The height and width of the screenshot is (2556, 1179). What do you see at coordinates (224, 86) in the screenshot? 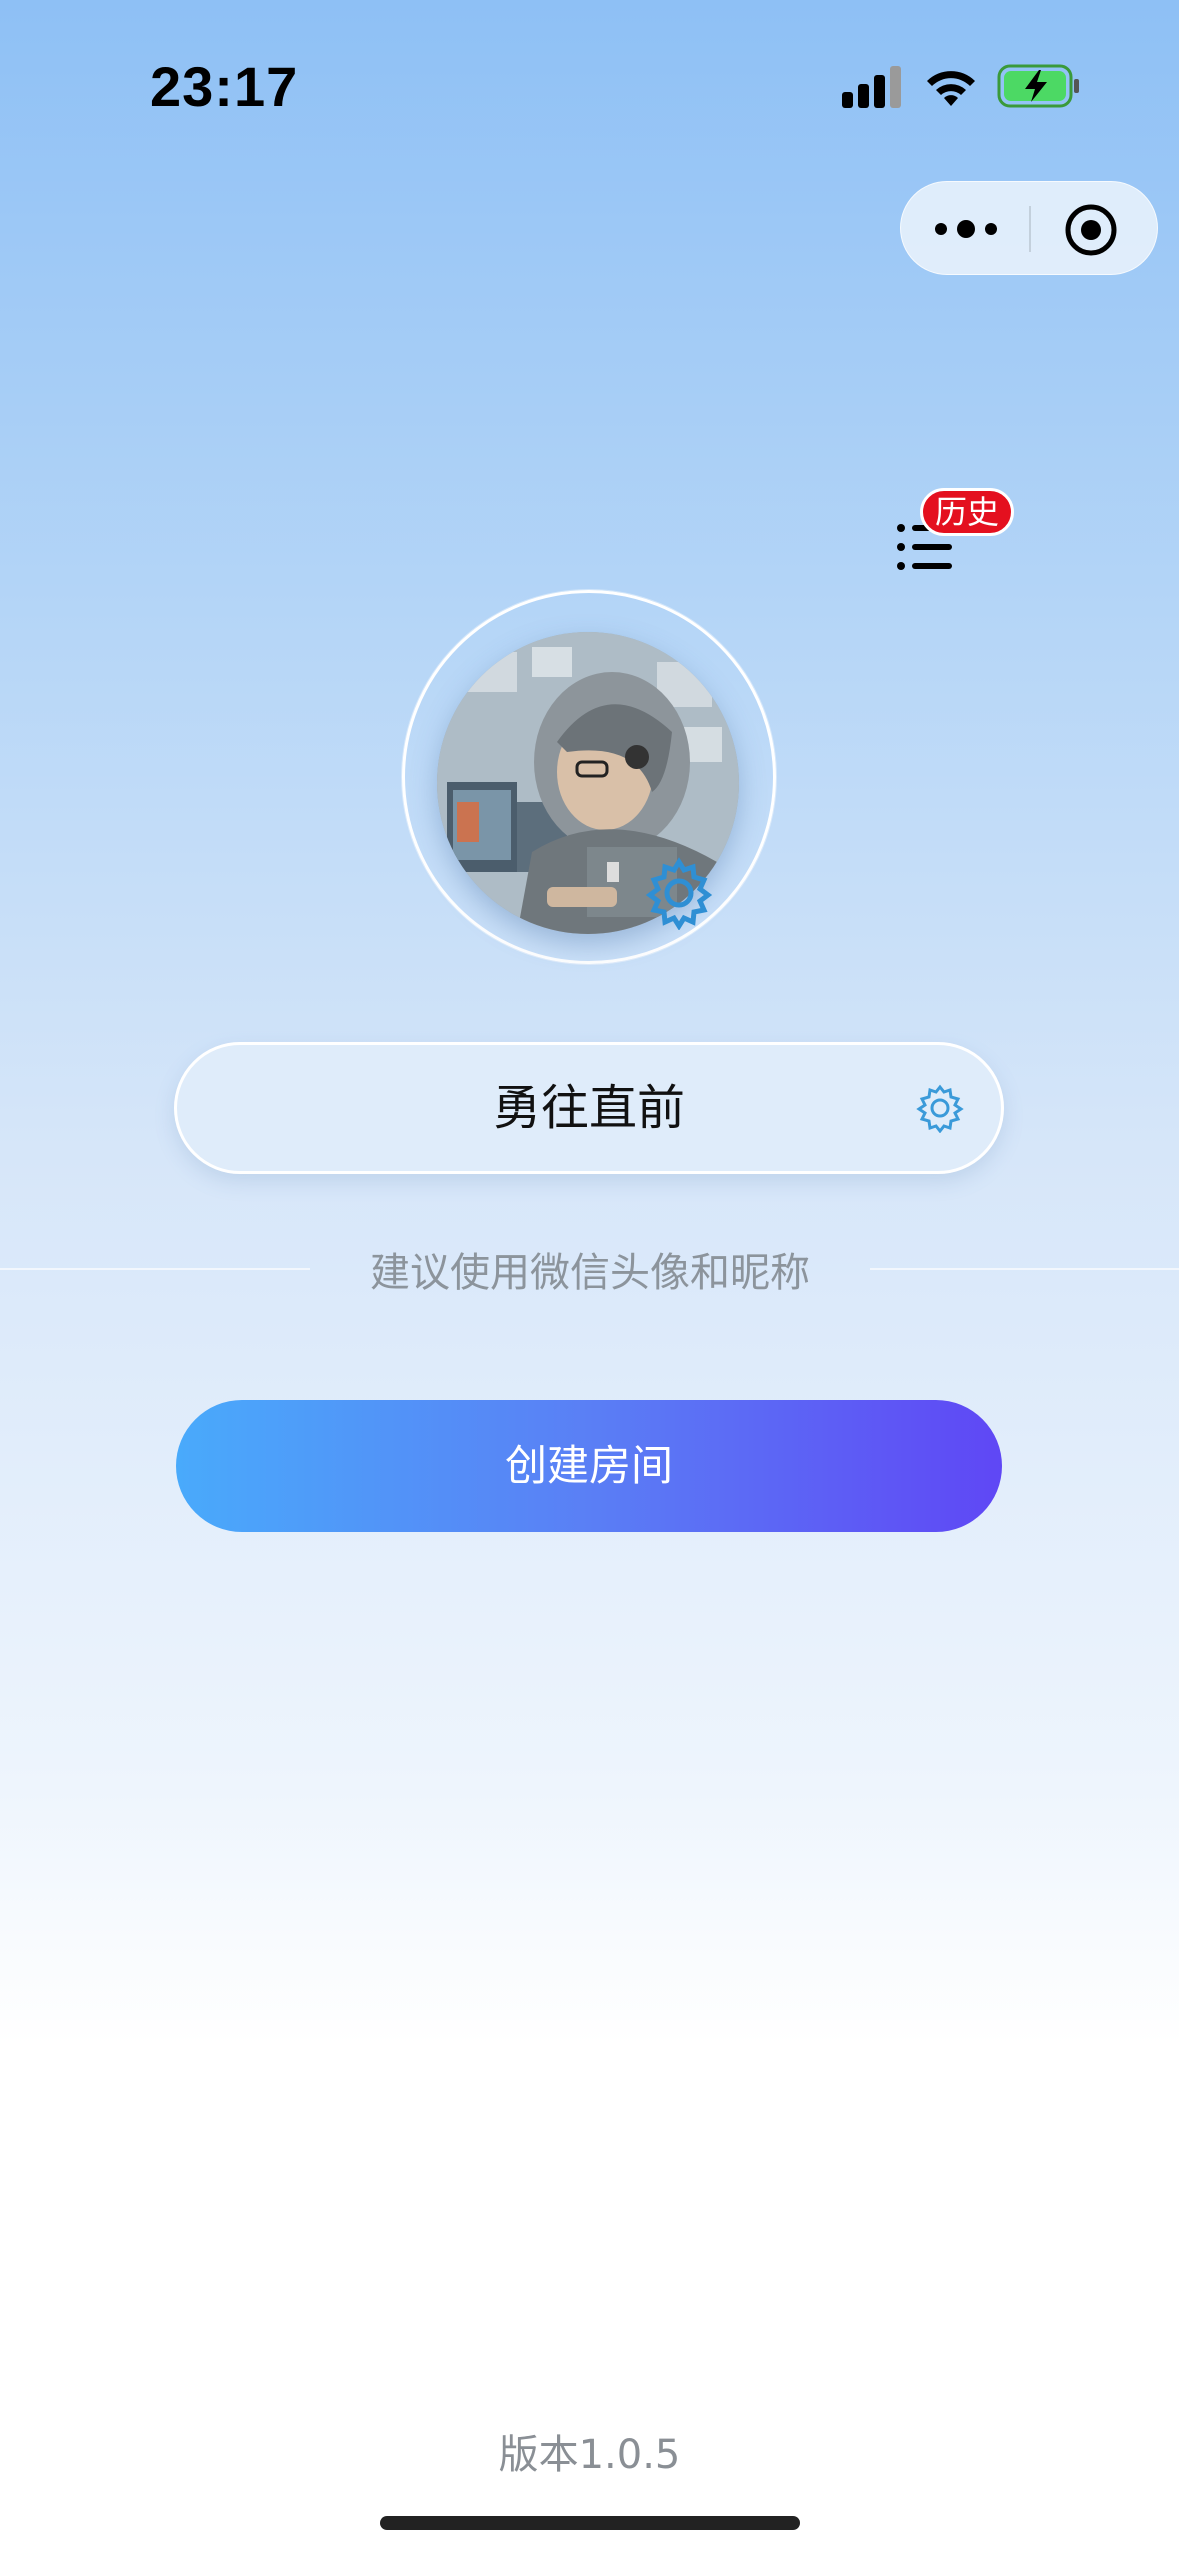
I see `status-time: 23:17` at bounding box center [224, 86].